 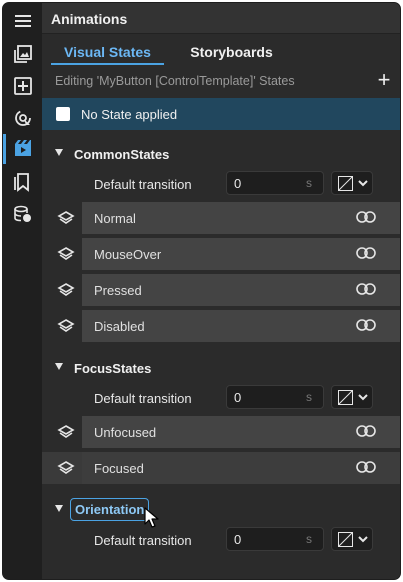 I want to click on hamburger-icon, so click(x=22, y=21).